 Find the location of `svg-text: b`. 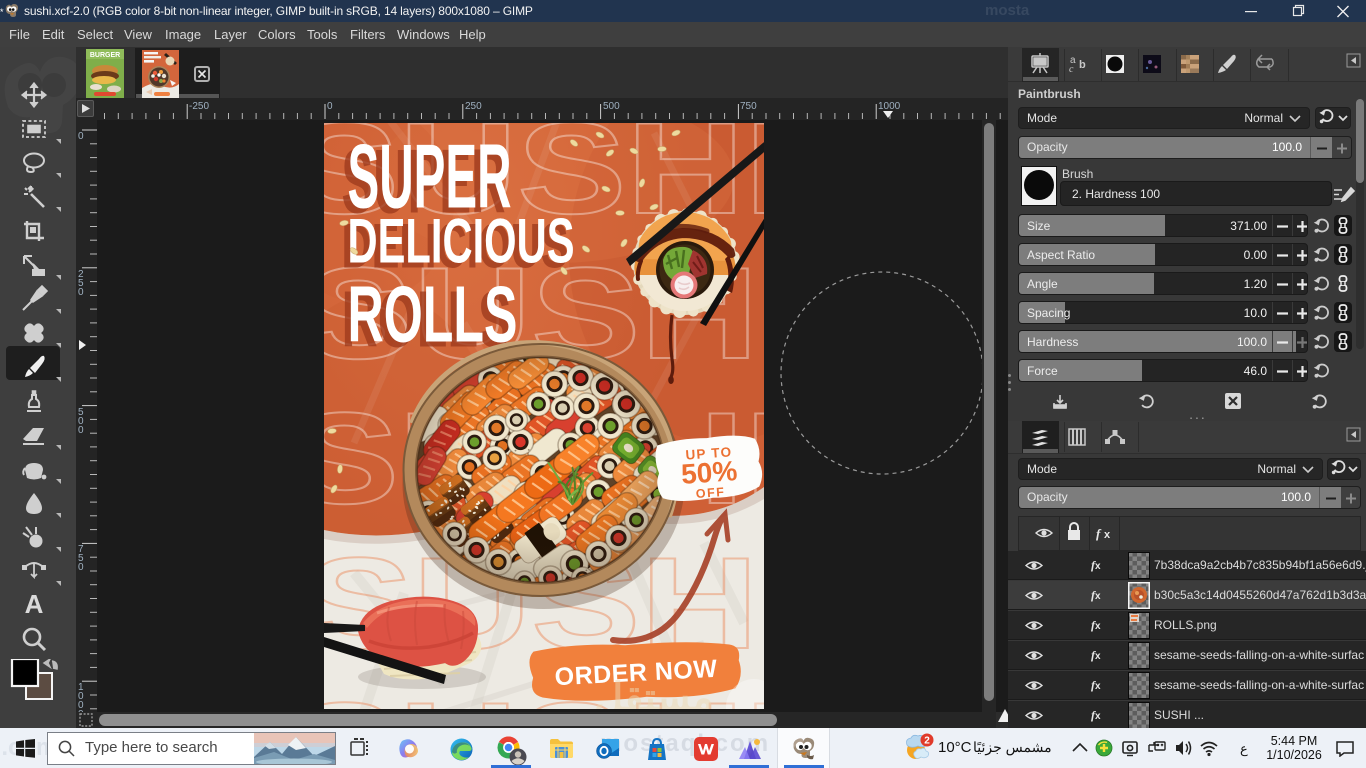

svg-text: b is located at coordinates (1082, 65).